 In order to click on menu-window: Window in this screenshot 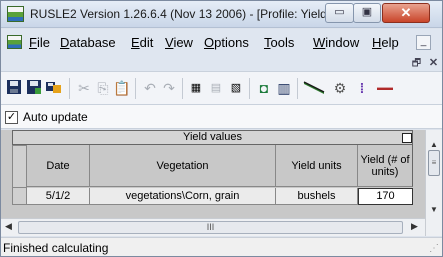, I will do `click(336, 42)`.